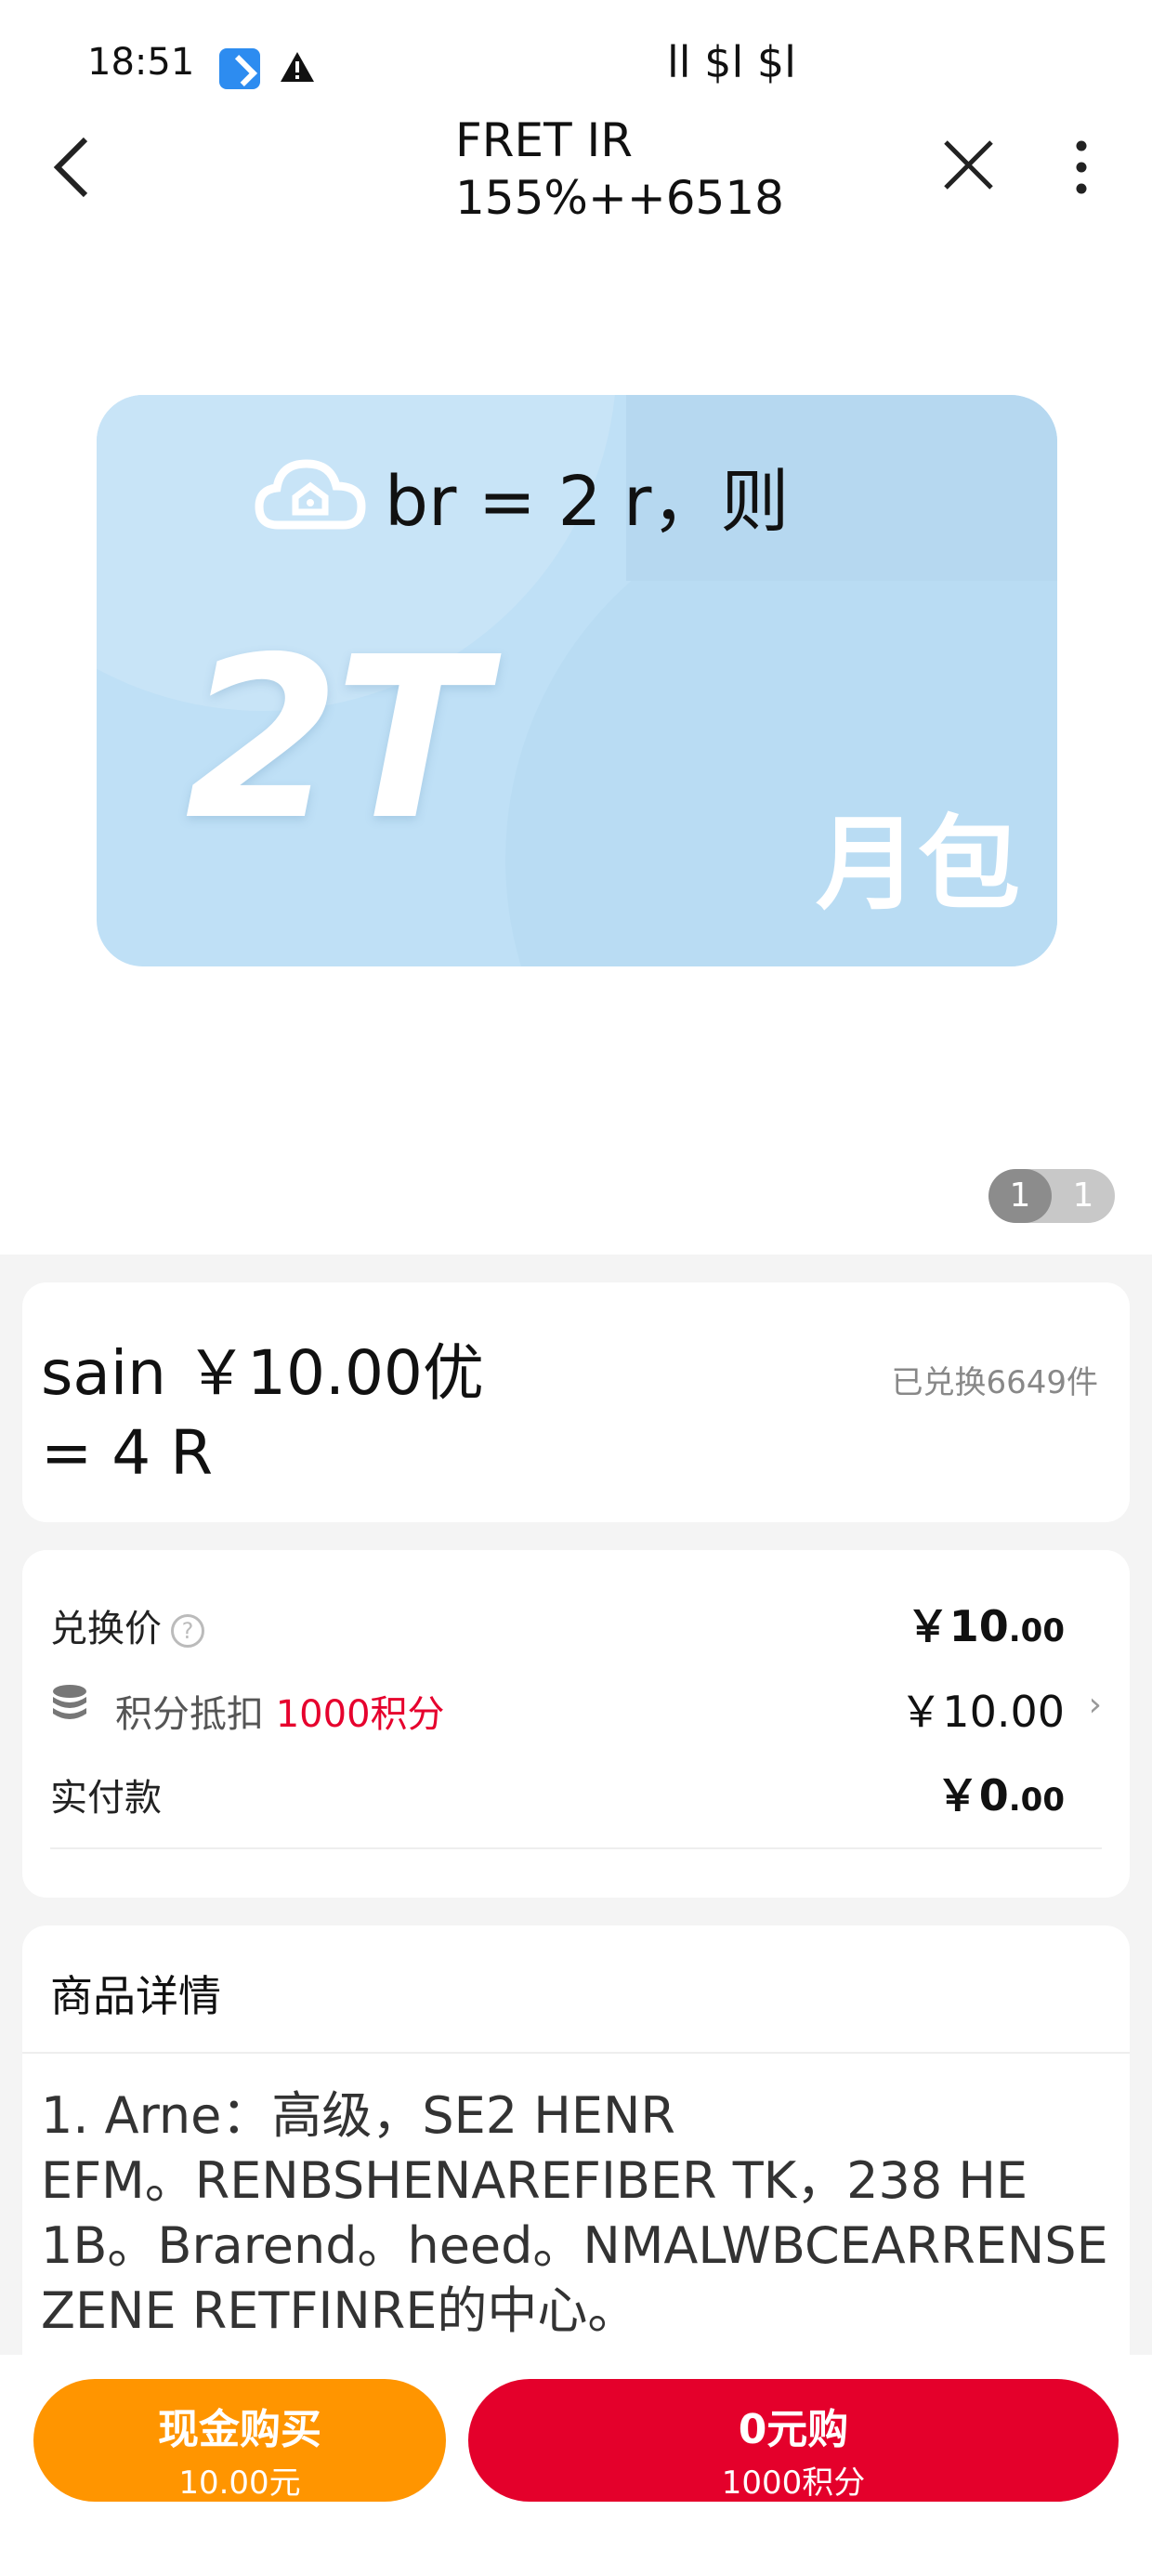 This screenshot has height=2576, width=1152. I want to click on page-title-line2: 155%++6518, so click(619, 198).